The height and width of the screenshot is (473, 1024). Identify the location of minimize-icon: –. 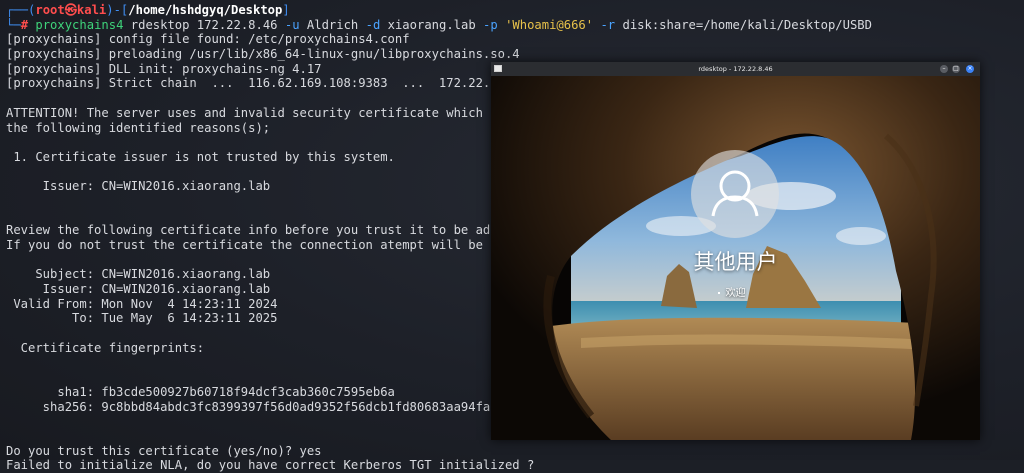
(944, 68).